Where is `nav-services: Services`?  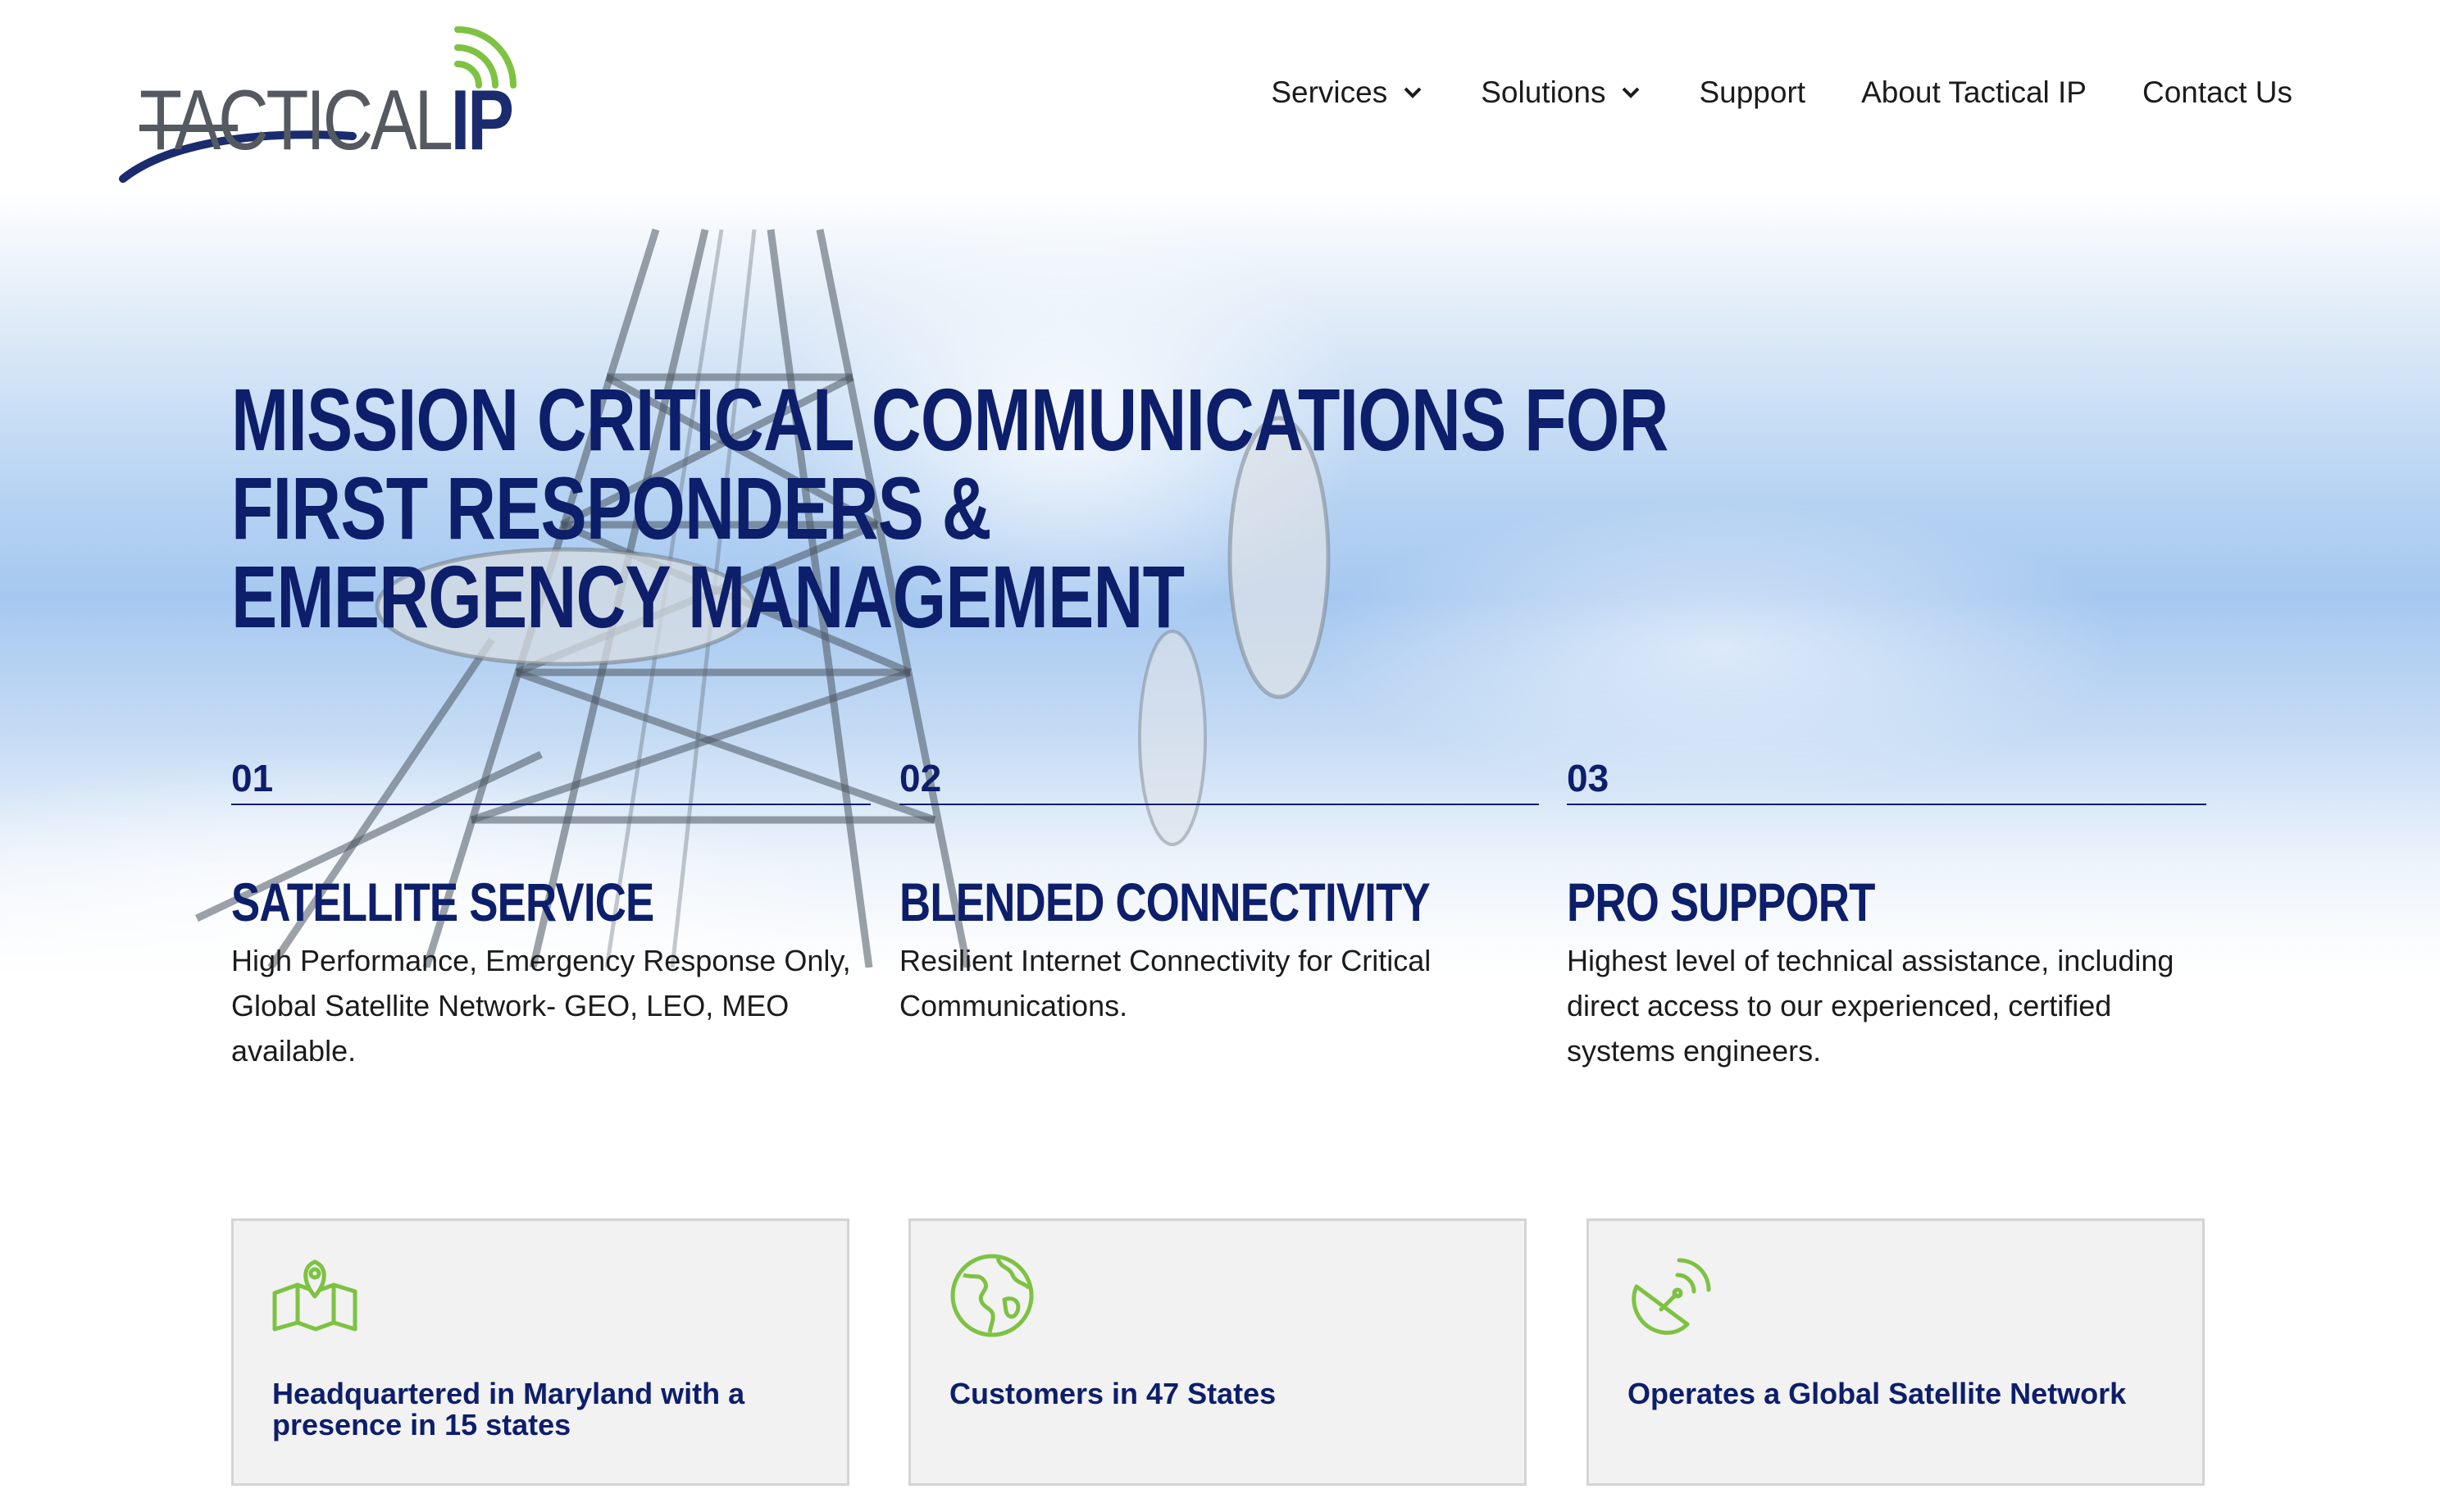 nav-services: Services is located at coordinates (1348, 92).